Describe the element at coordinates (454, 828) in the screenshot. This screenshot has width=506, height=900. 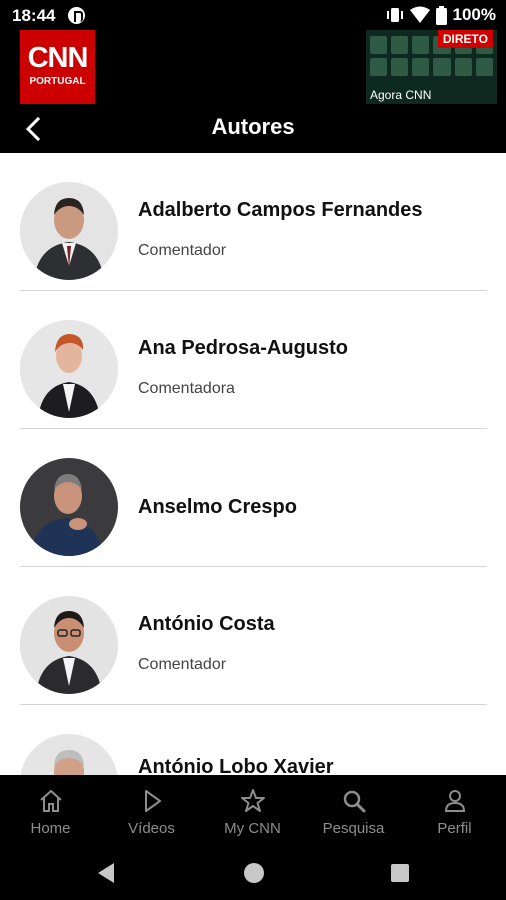
I see `nav-label: Perfil` at that location.